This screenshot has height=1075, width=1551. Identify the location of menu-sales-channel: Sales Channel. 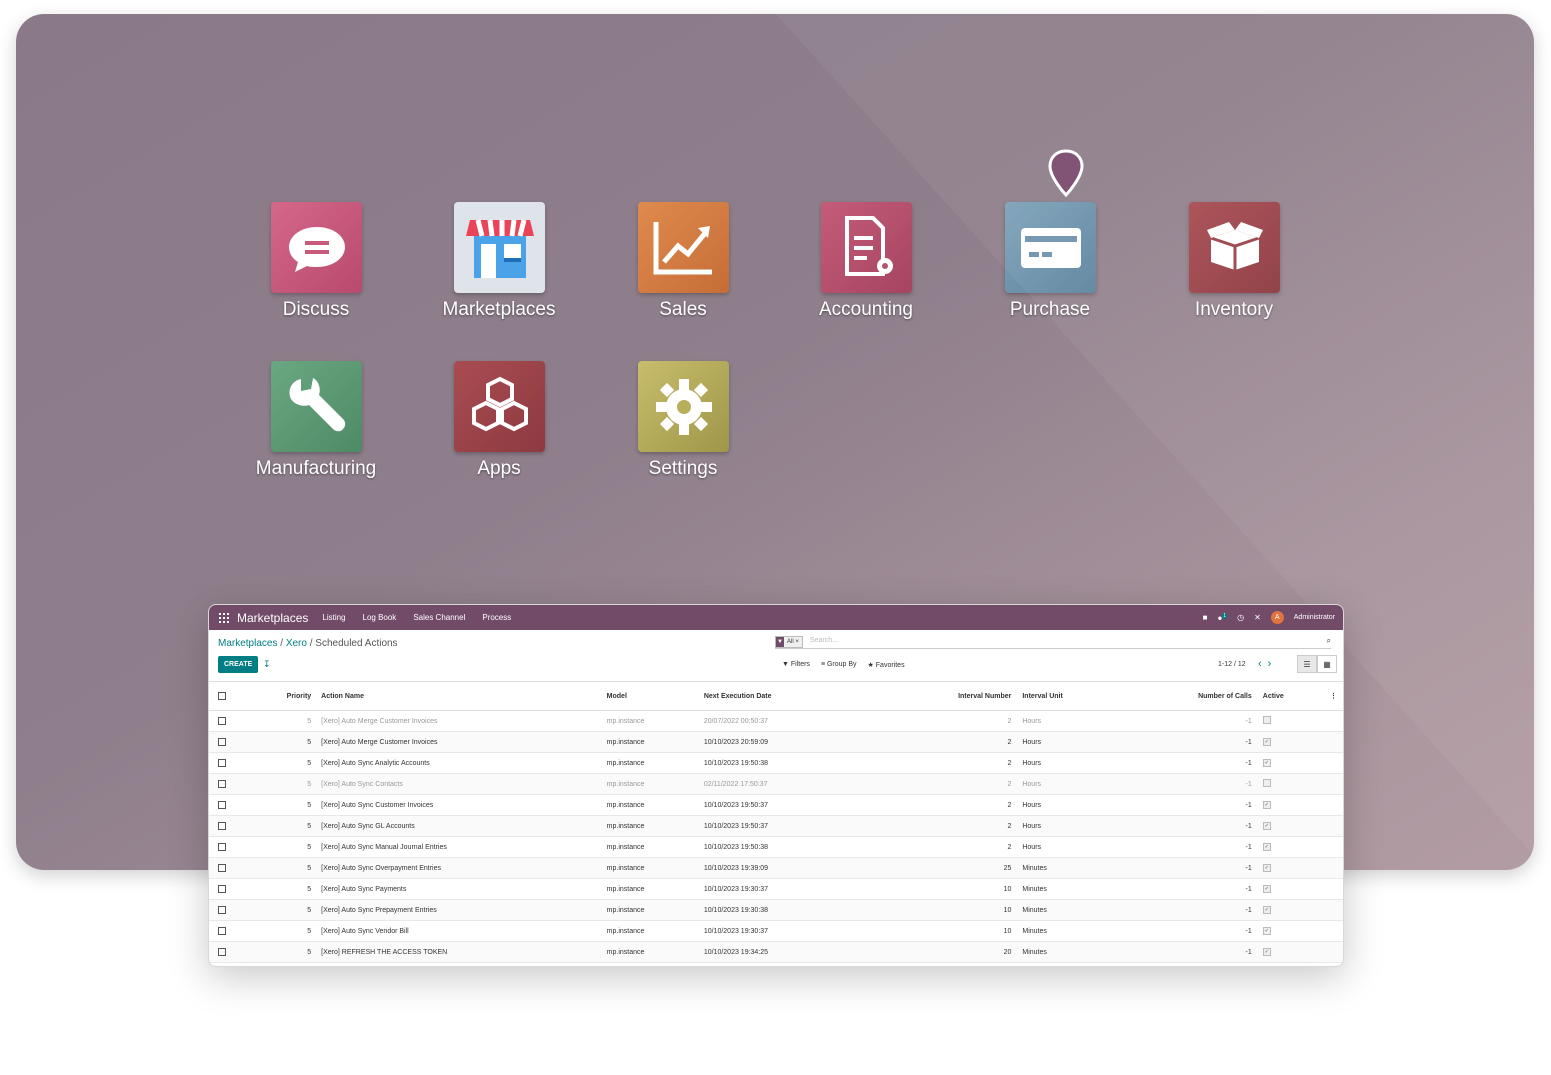
(439, 617).